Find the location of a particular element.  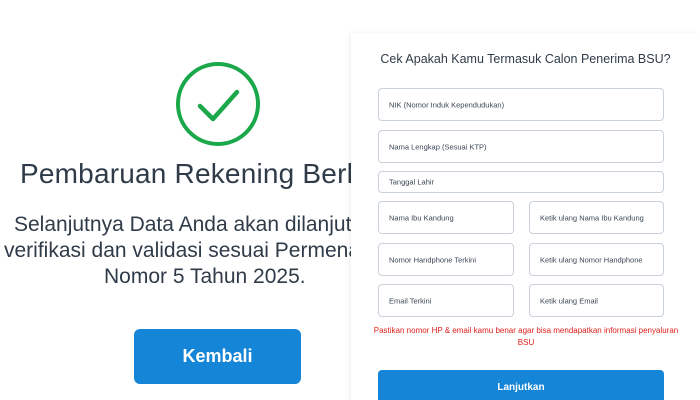

phone-input: Nomor Handphone Terkini is located at coordinates (446, 259).